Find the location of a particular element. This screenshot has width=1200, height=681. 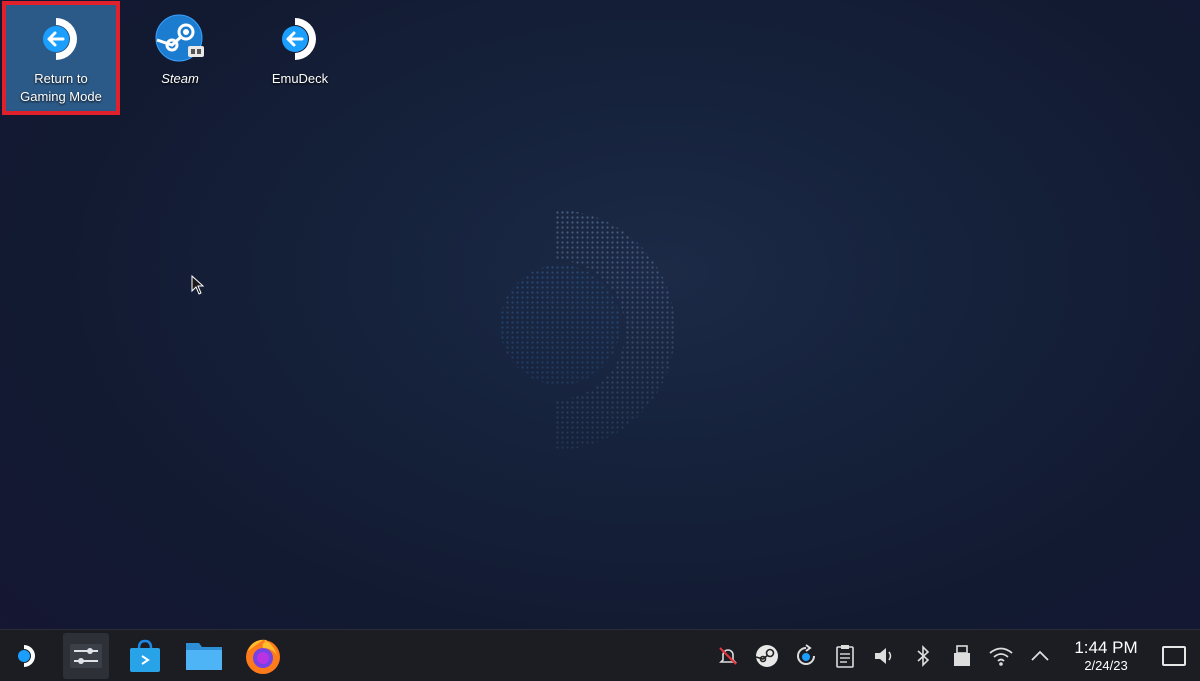

desktop-icon-return-to-gaming-mode: Return to Gaming Mode is located at coordinates (61, 58).